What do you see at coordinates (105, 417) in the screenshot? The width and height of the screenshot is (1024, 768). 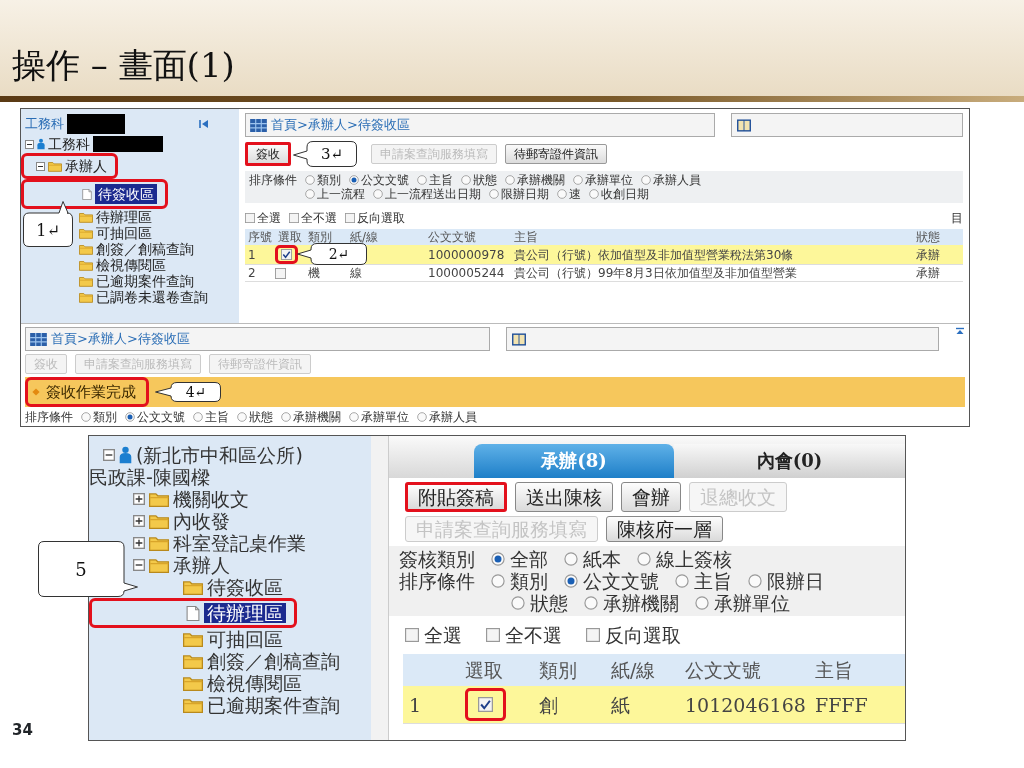 I see `option-label: 類別` at bounding box center [105, 417].